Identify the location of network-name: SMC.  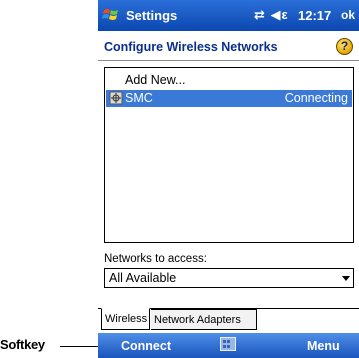
(139, 98).